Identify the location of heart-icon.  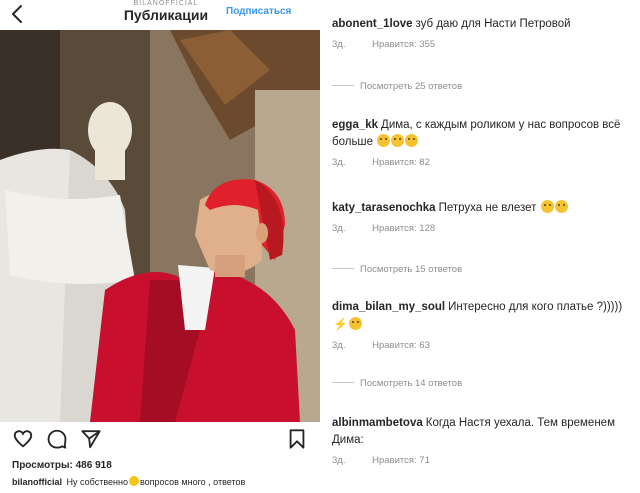
(23, 439).